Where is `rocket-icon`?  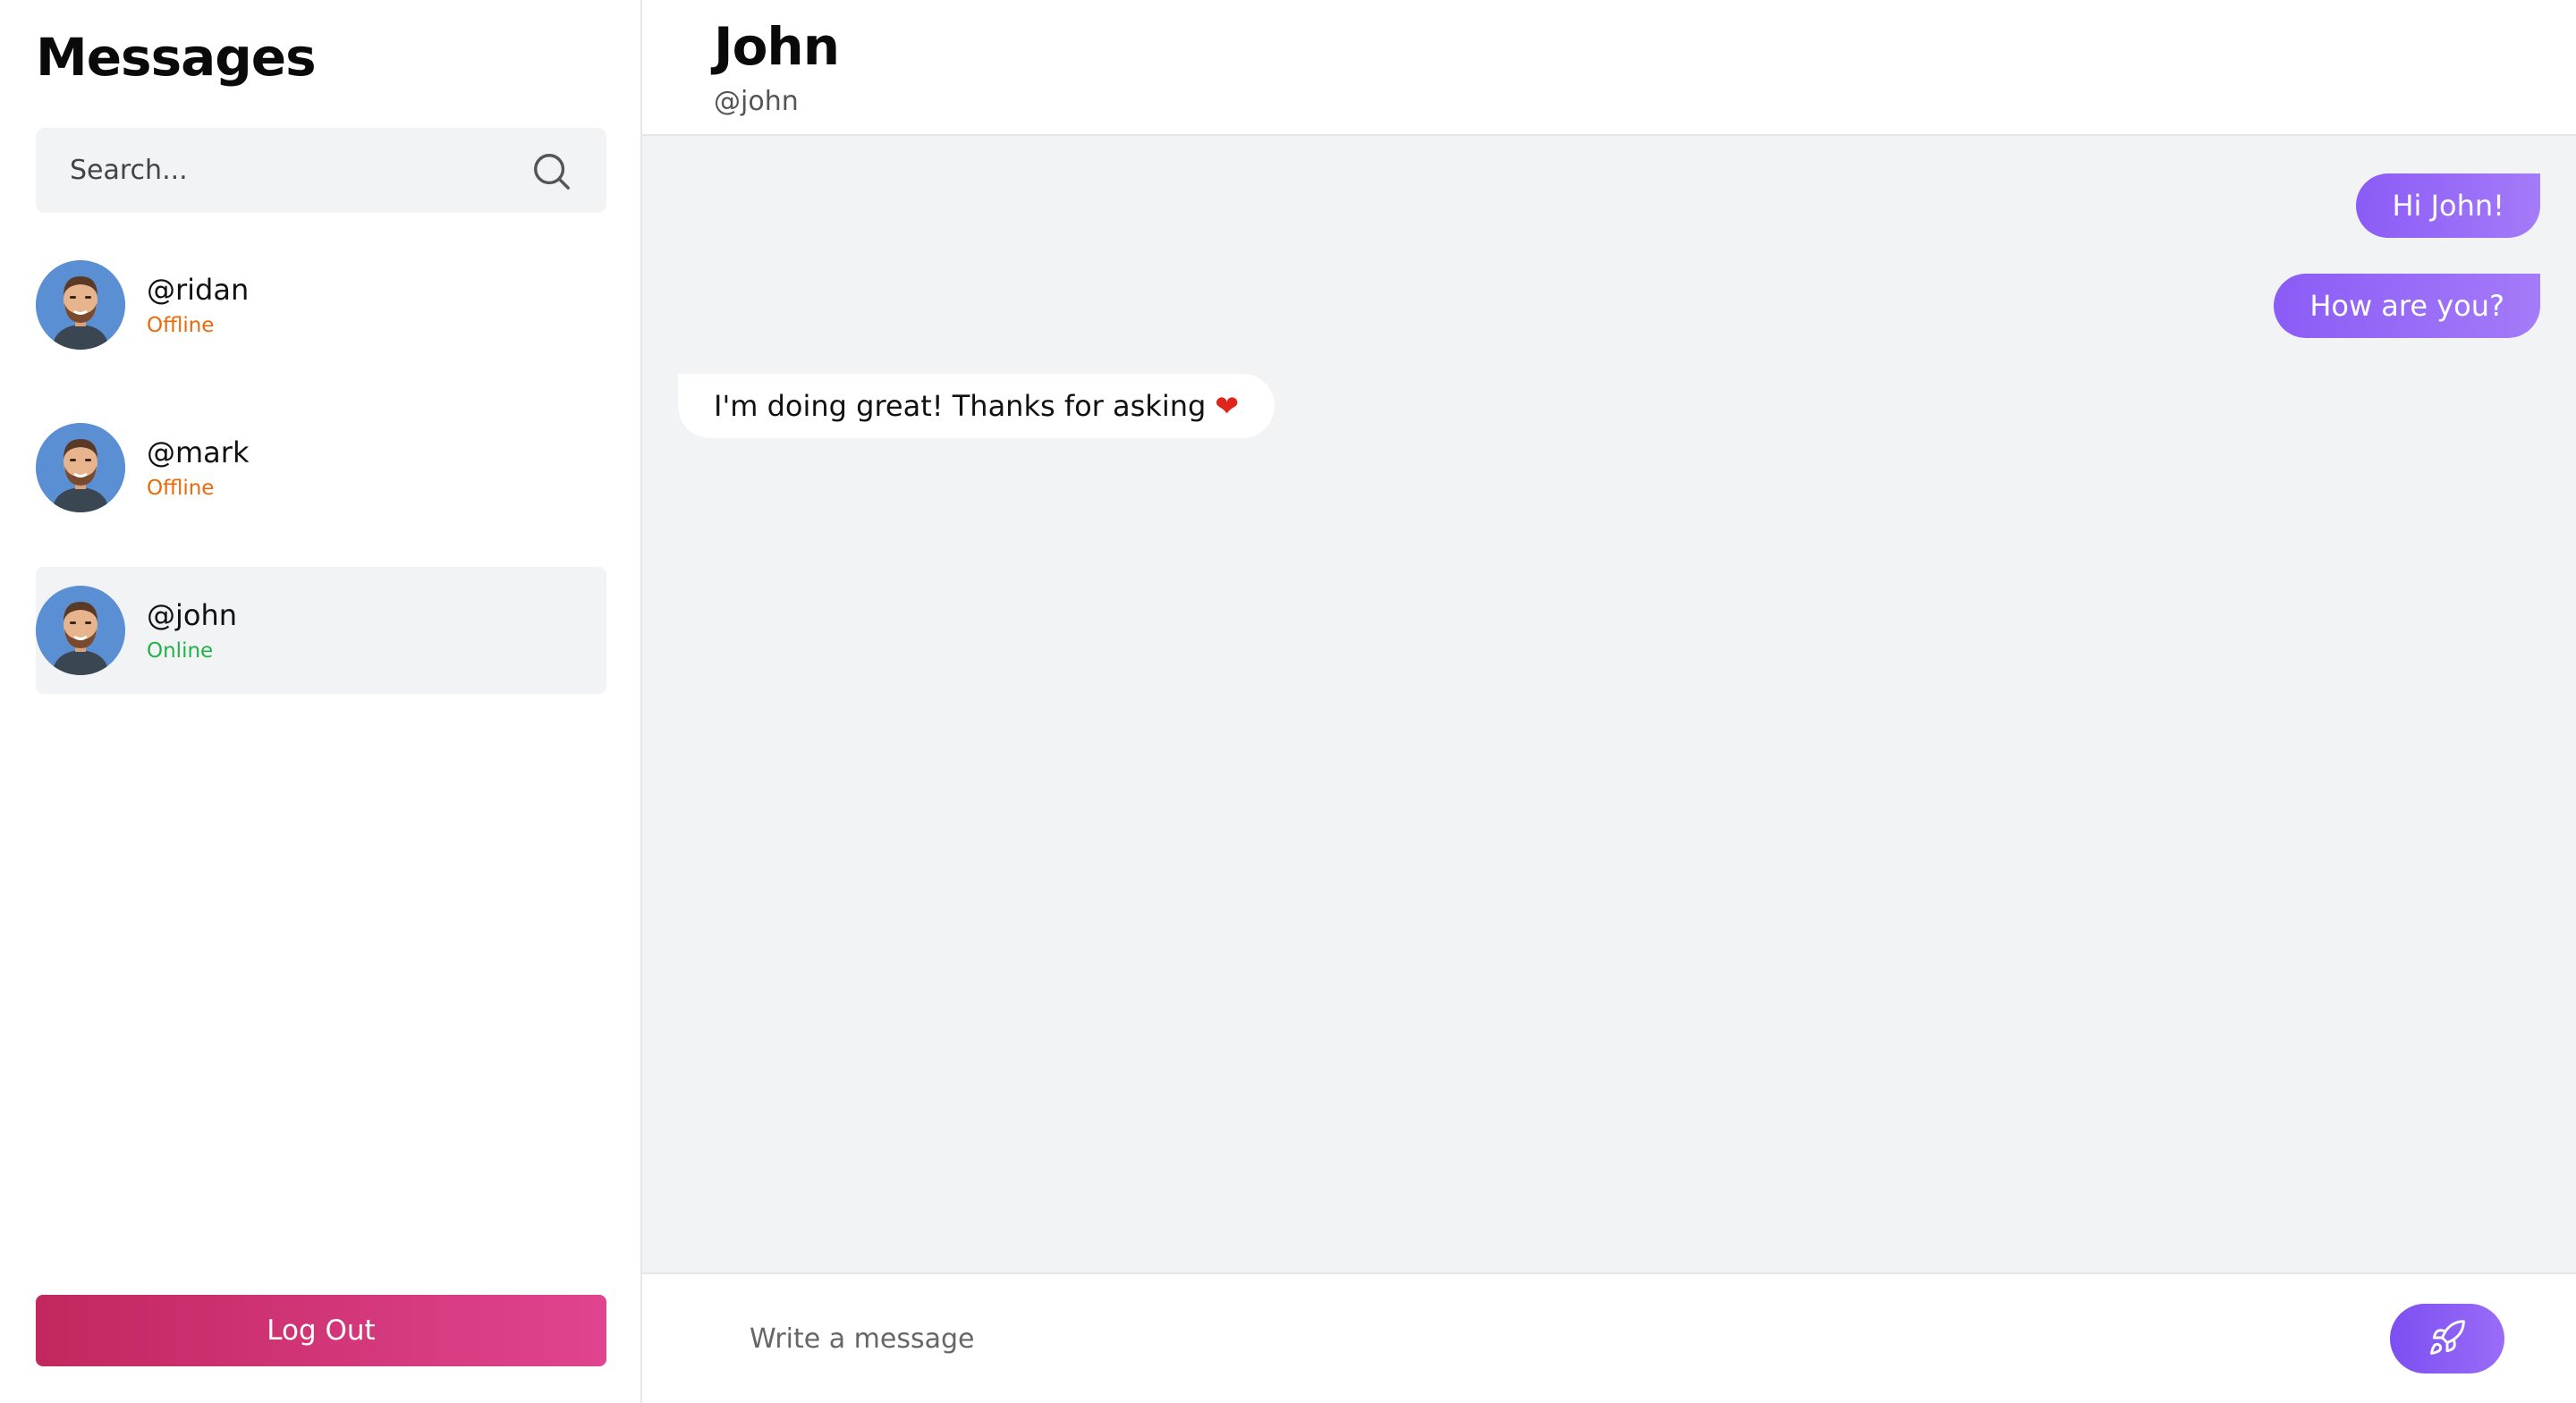
rocket-icon is located at coordinates (2447, 1339).